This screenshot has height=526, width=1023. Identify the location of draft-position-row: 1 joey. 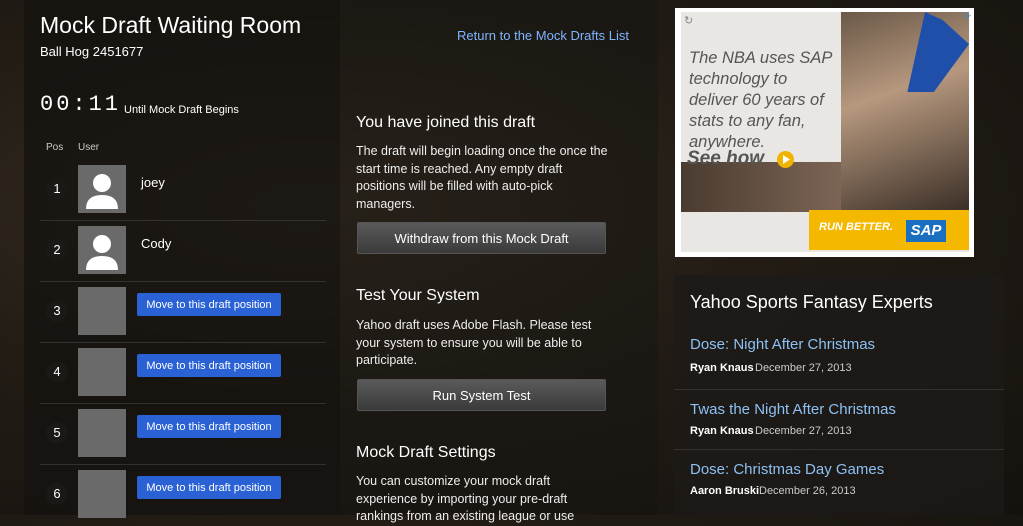
(183, 190).